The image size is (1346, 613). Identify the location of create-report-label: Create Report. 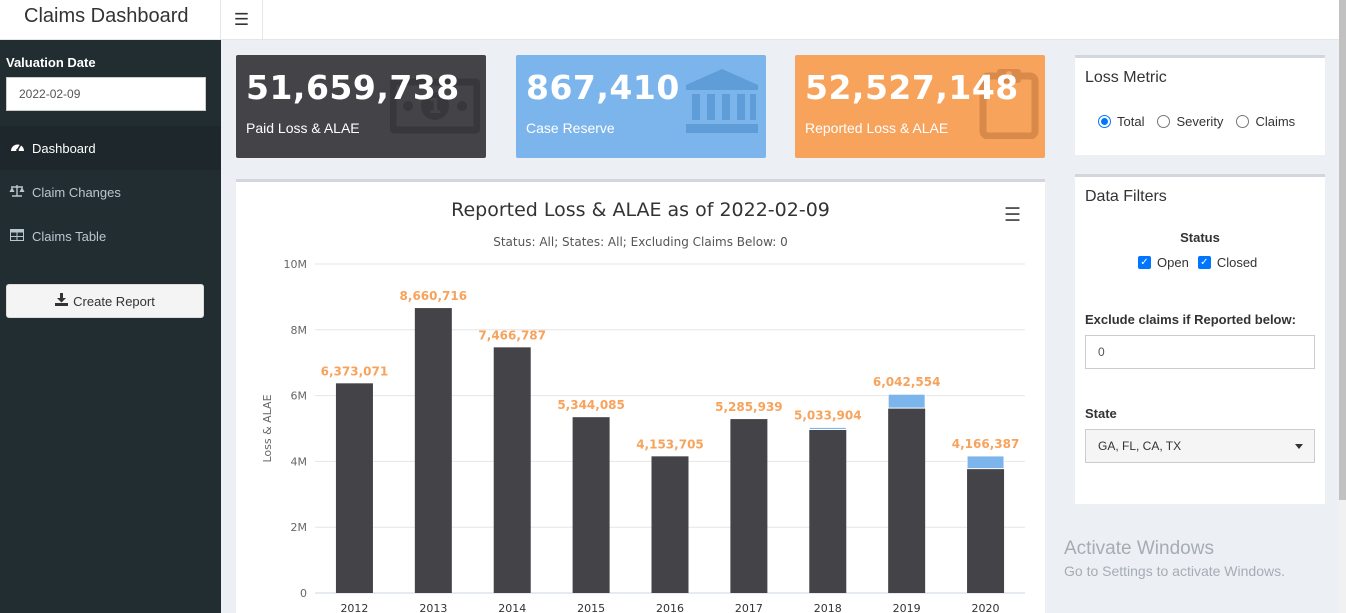
(114, 301).